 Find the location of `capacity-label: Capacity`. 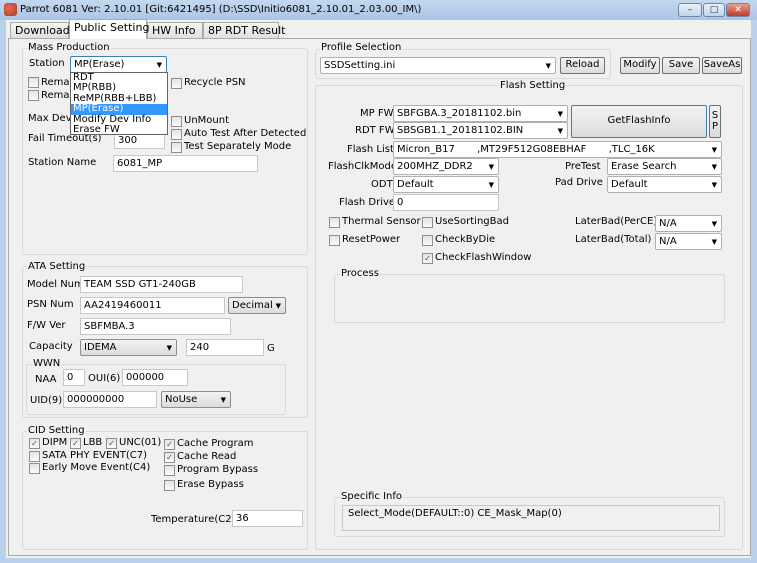

capacity-label: Capacity is located at coordinates (51, 346).